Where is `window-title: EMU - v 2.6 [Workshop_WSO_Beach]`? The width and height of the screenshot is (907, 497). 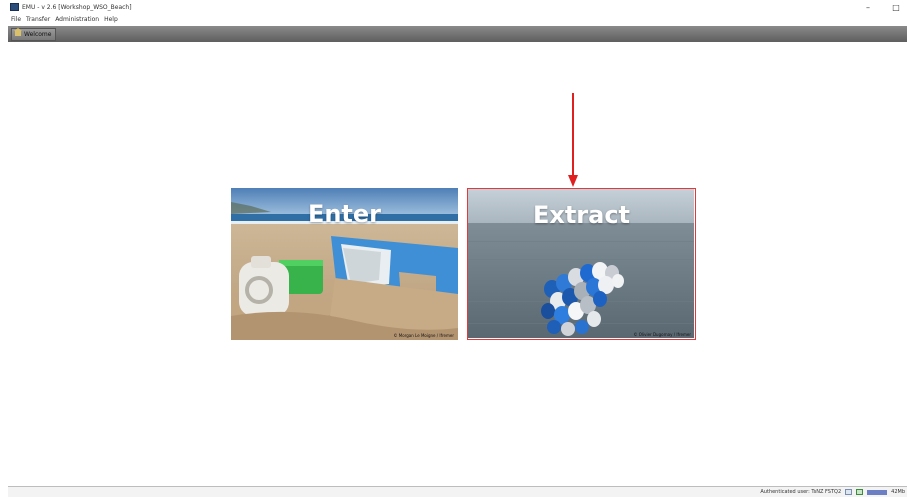 window-title: EMU - v 2.6 [Workshop_WSO_Beach] is located at coordinates (77, 7).